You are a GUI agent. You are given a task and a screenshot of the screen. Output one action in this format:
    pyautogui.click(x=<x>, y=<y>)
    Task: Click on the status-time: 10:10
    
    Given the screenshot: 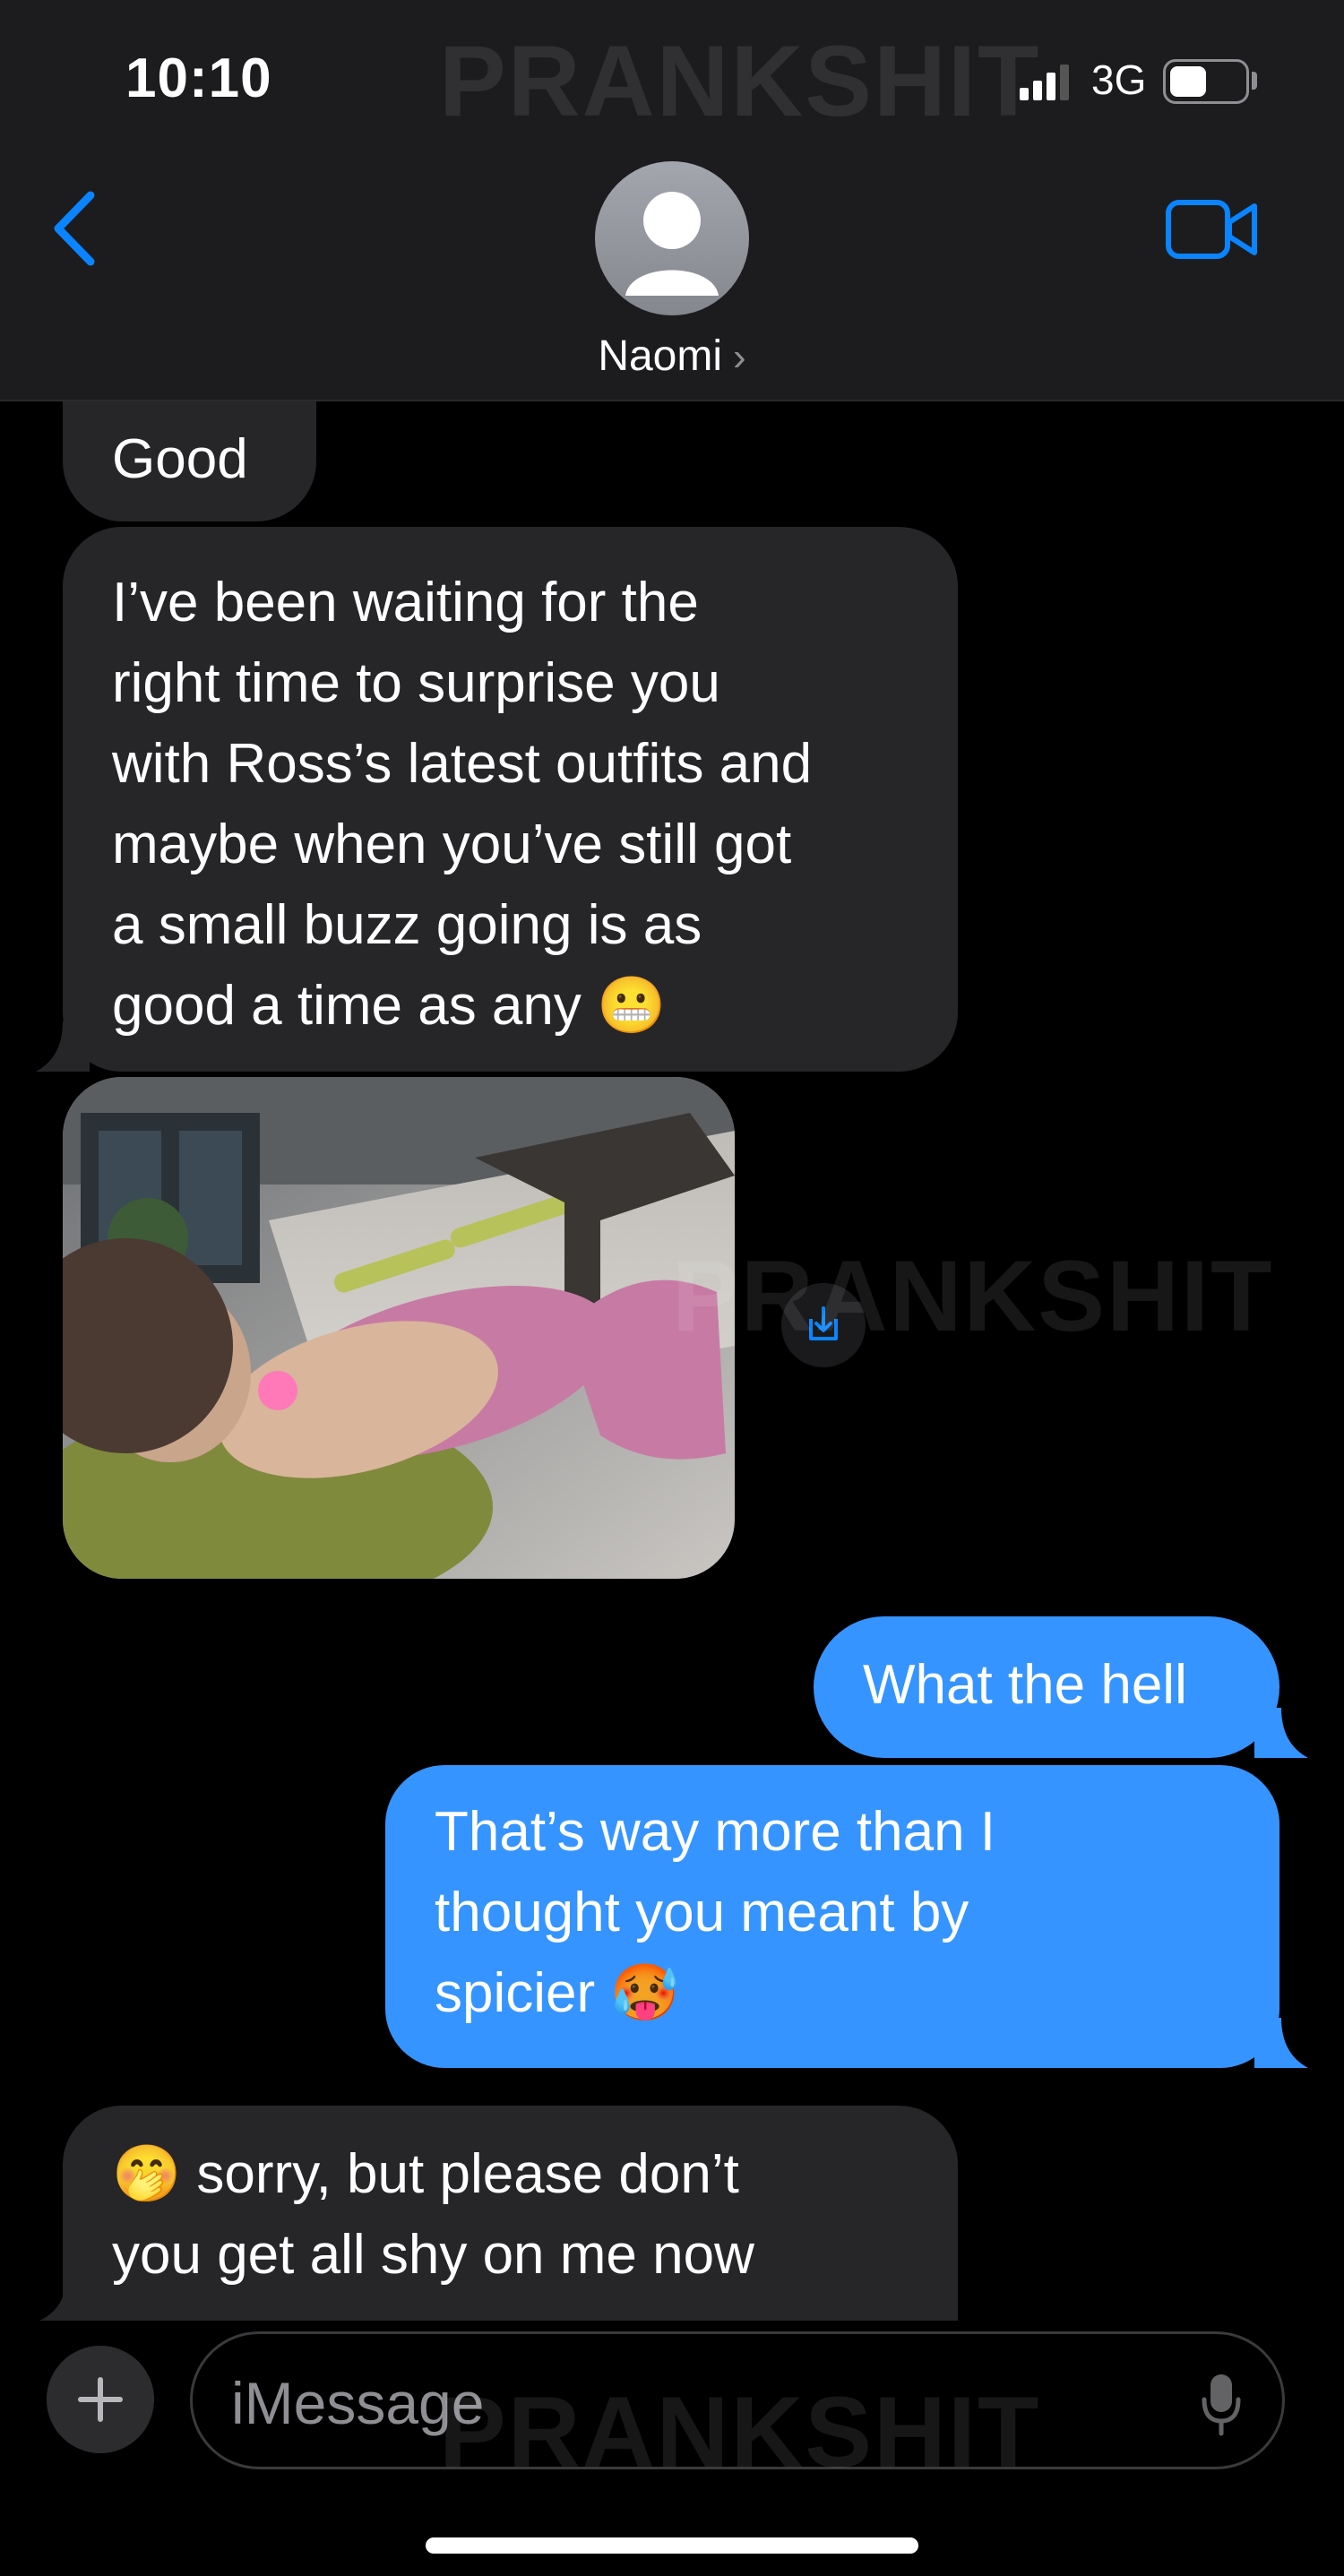 What is the action you would take?
    pyautogui.click(x=199, y=78)
    